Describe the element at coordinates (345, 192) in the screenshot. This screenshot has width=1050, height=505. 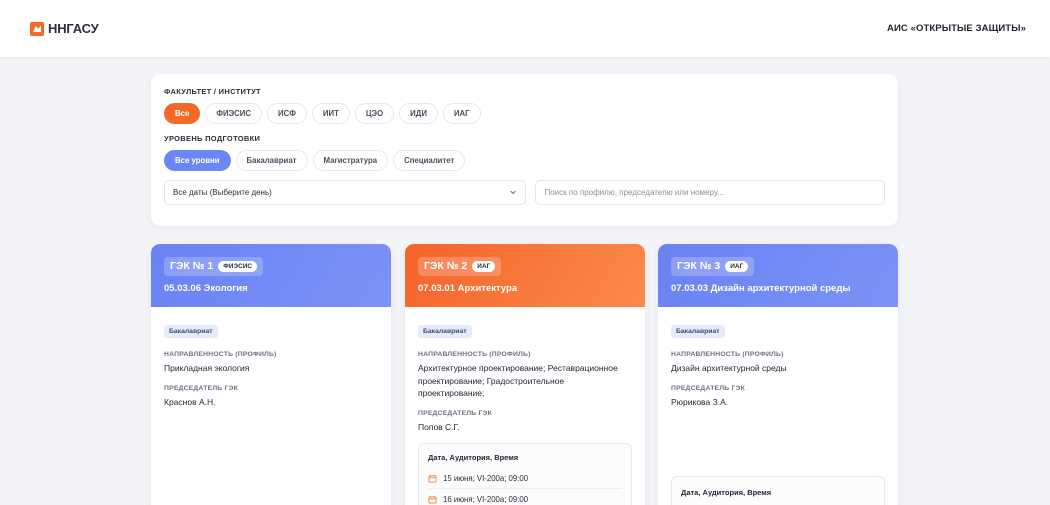
I see `date-select: Все даты (Выберите день)` at that location.